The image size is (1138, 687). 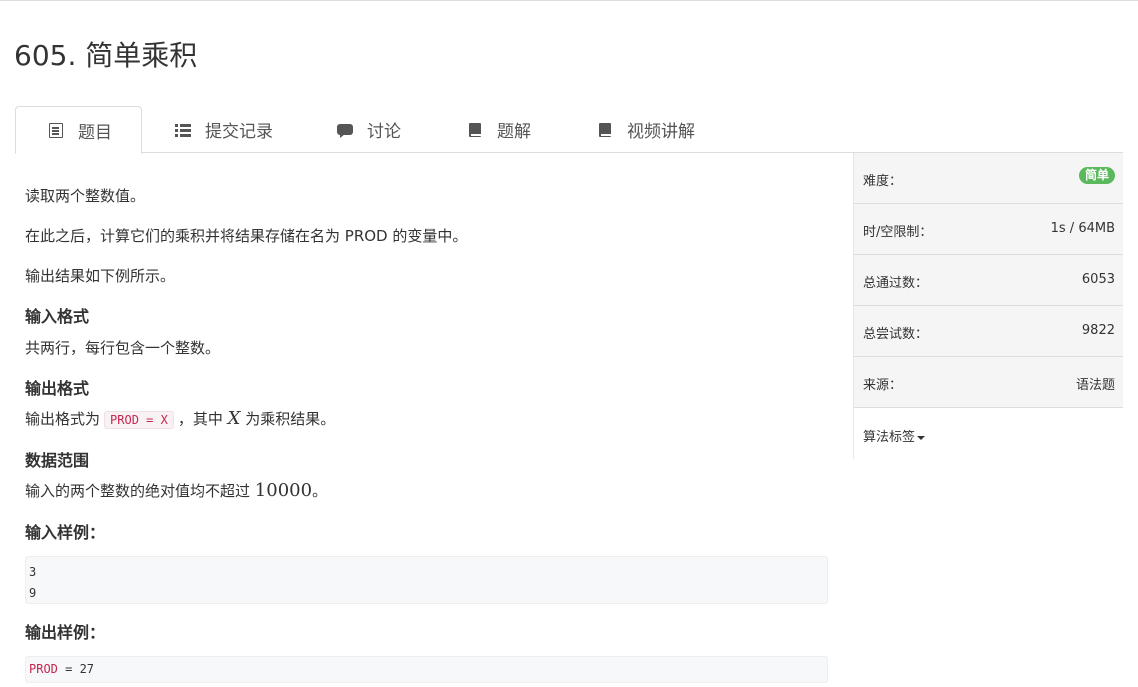 I want to click on tab-problem: 题目, so click(x=78, y=130).